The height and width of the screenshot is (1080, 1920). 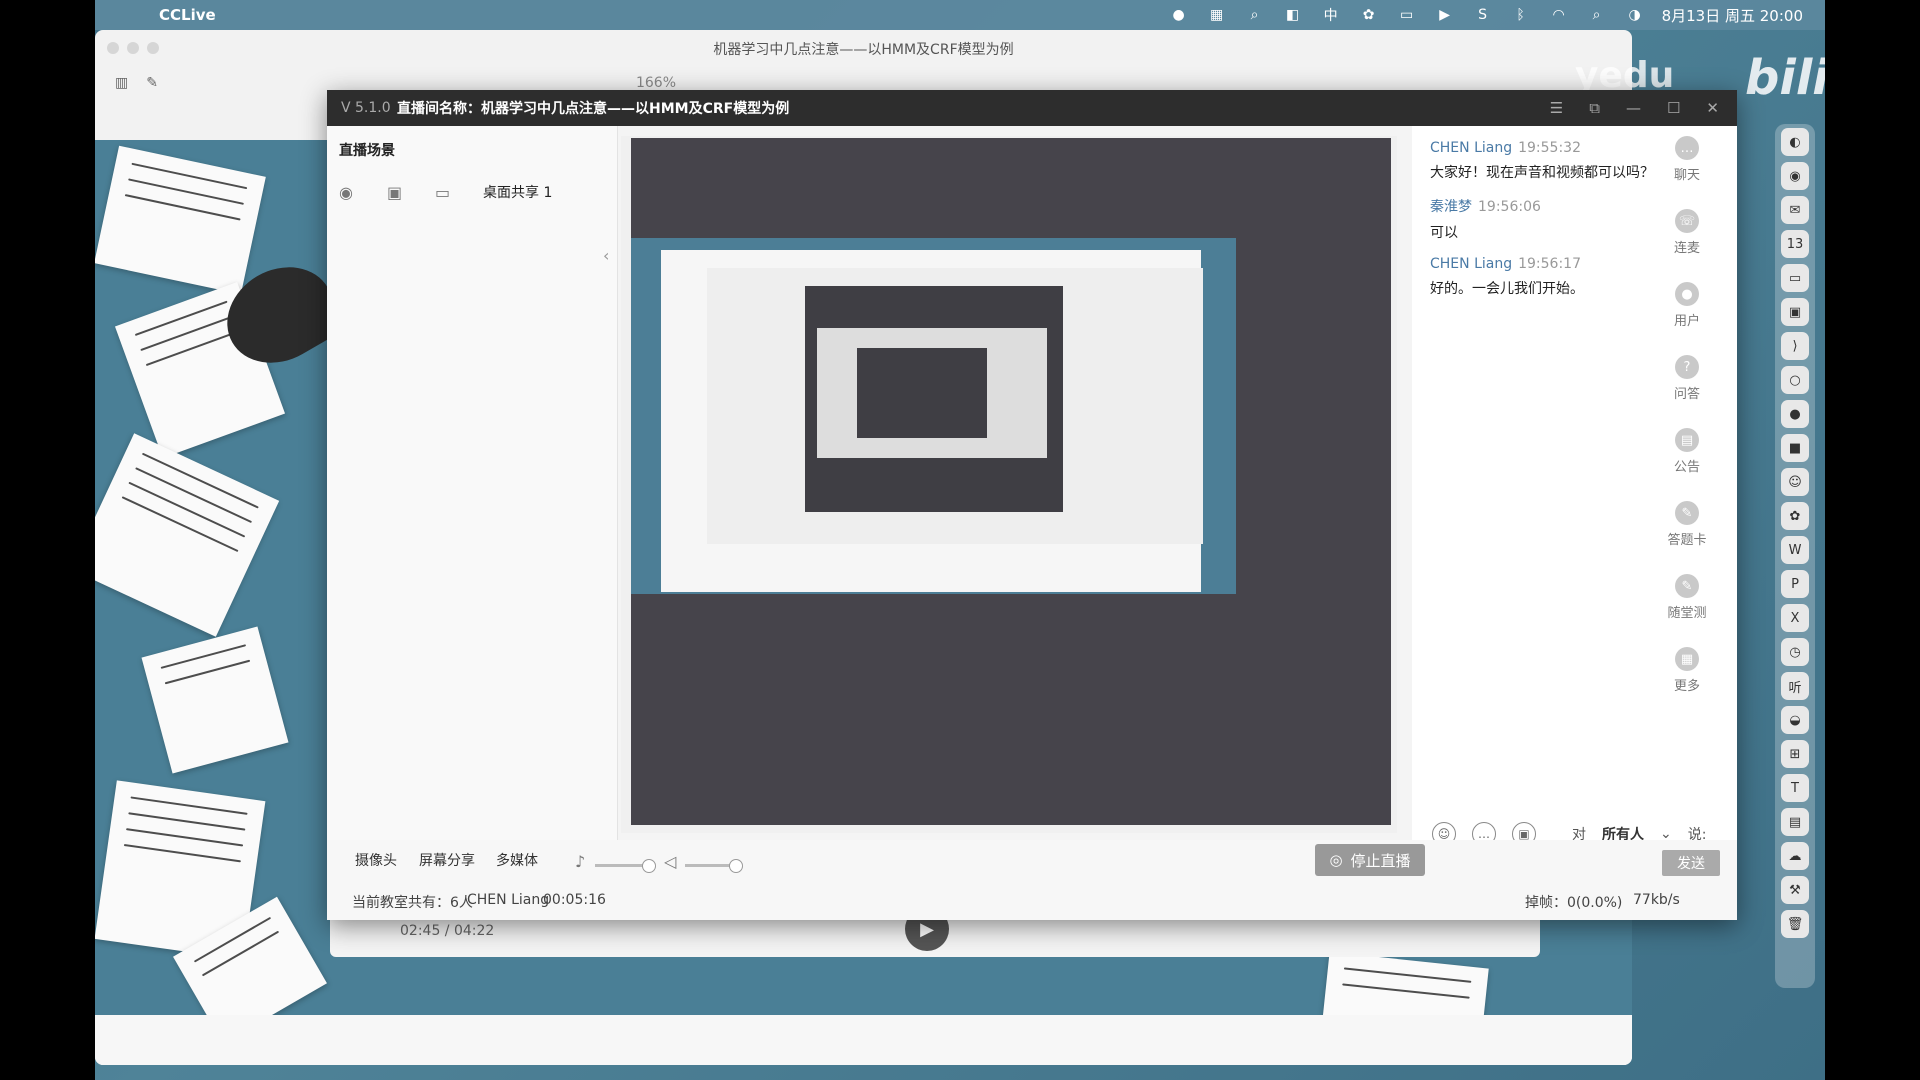 I want to click on tab-answer-card: ✎ 答题卡, so click(x=1687, y=524).